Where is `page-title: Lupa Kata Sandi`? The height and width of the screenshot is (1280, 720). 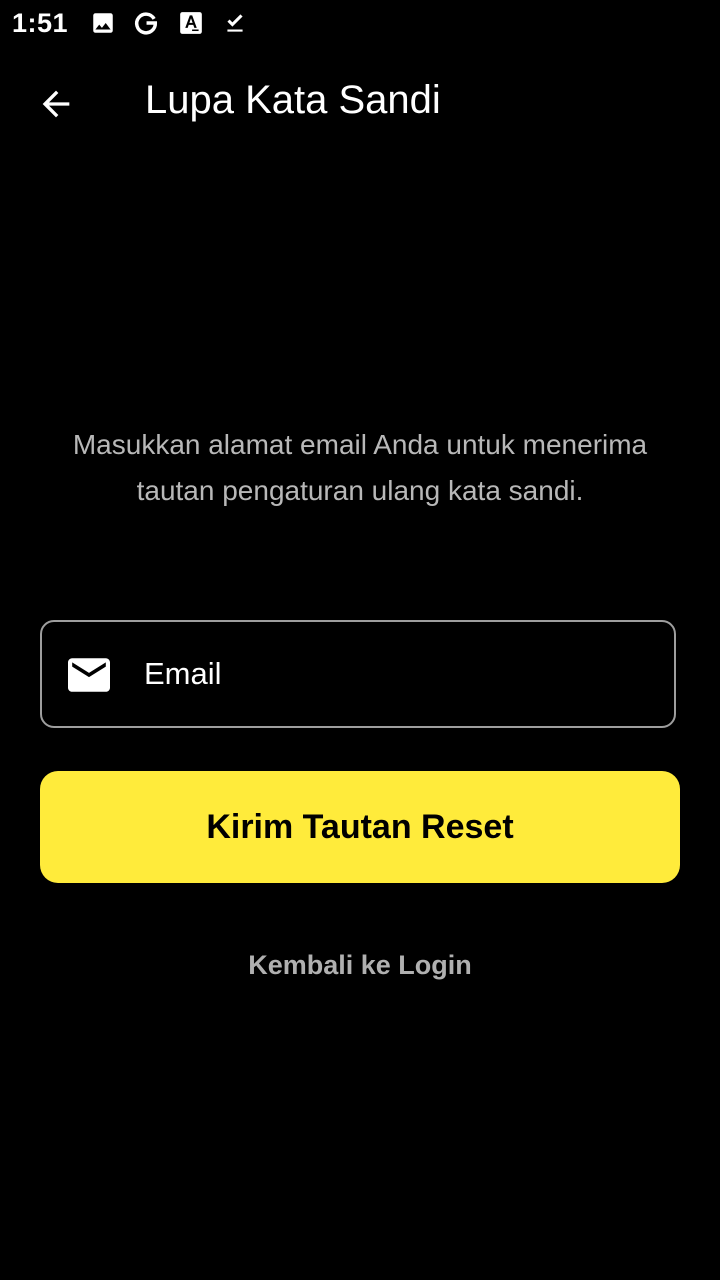 page-title: Lupa Kata Sandi is located at coordinates (293, 100).